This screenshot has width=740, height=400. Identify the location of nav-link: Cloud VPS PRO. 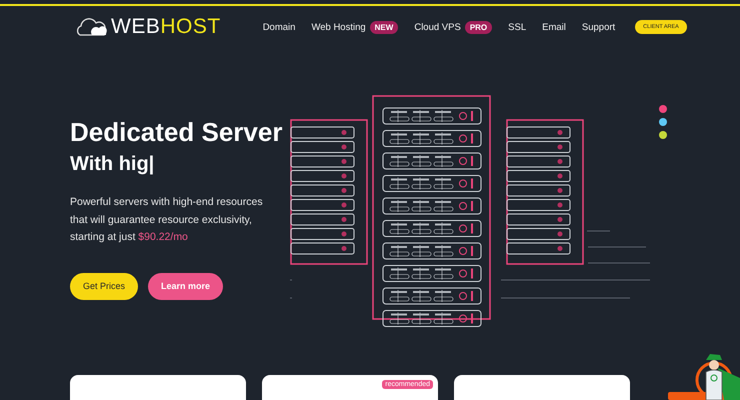
(453, 27).